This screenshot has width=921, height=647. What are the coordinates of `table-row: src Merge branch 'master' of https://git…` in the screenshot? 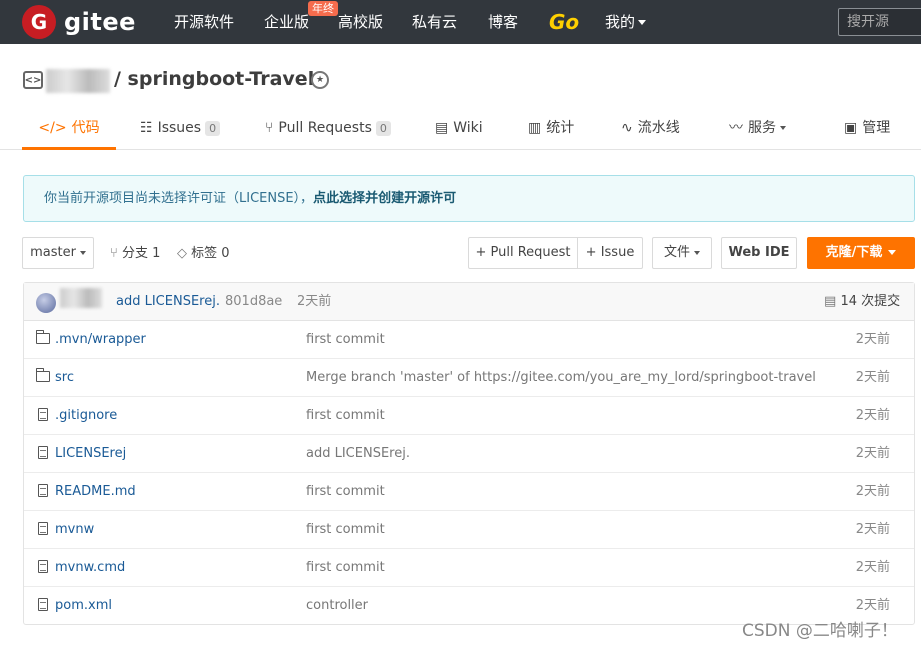 It's located at (469, 378).